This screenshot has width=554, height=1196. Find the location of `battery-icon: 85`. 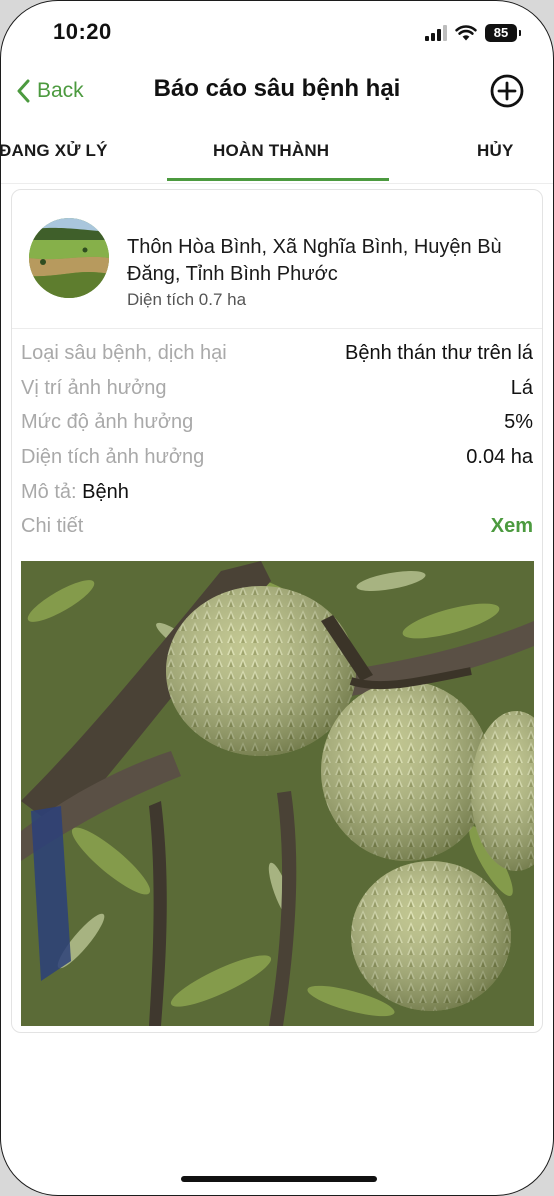

battery-icon: 85 is located at coordinates (503, 33).